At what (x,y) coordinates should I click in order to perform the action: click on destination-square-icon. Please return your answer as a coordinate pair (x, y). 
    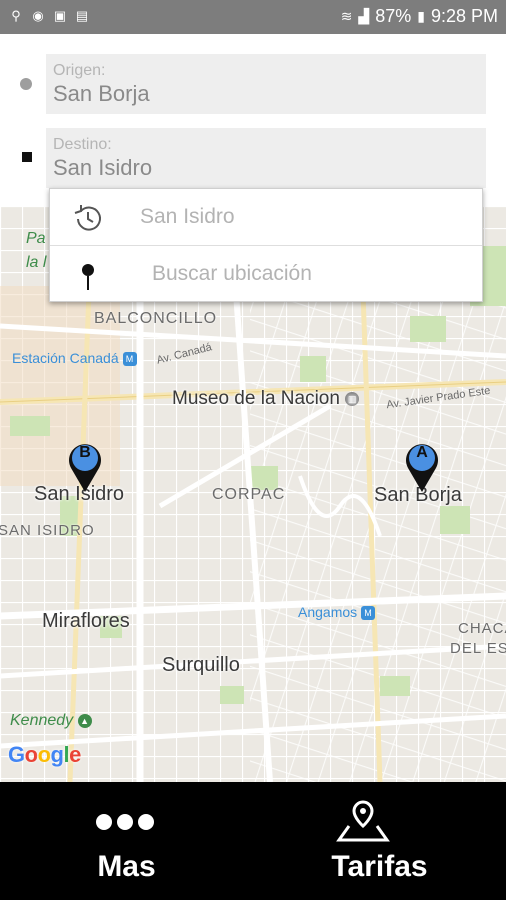
    Looking at the image, I should click on (27, 157).